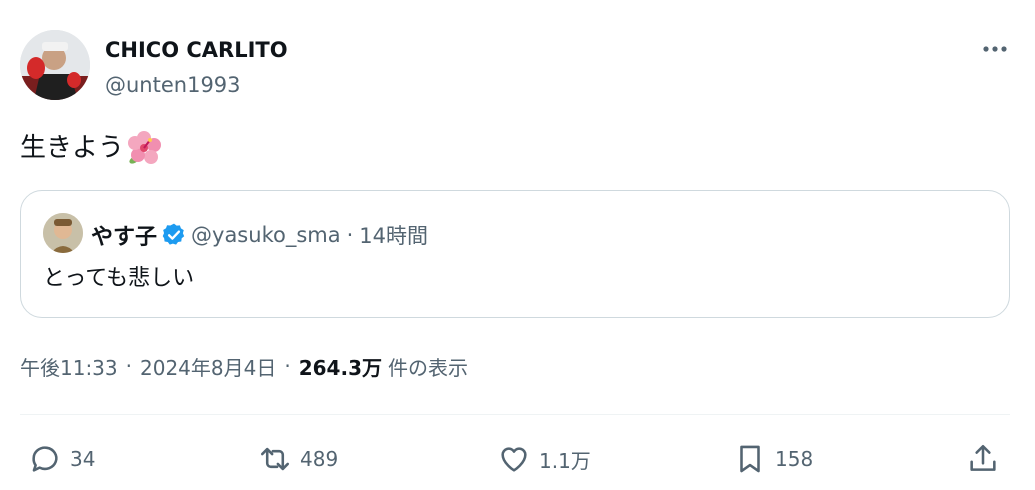 The height and width of the screenshot is (490, 1035). I want to click on bookmark-count: 158, so click(794, 459).